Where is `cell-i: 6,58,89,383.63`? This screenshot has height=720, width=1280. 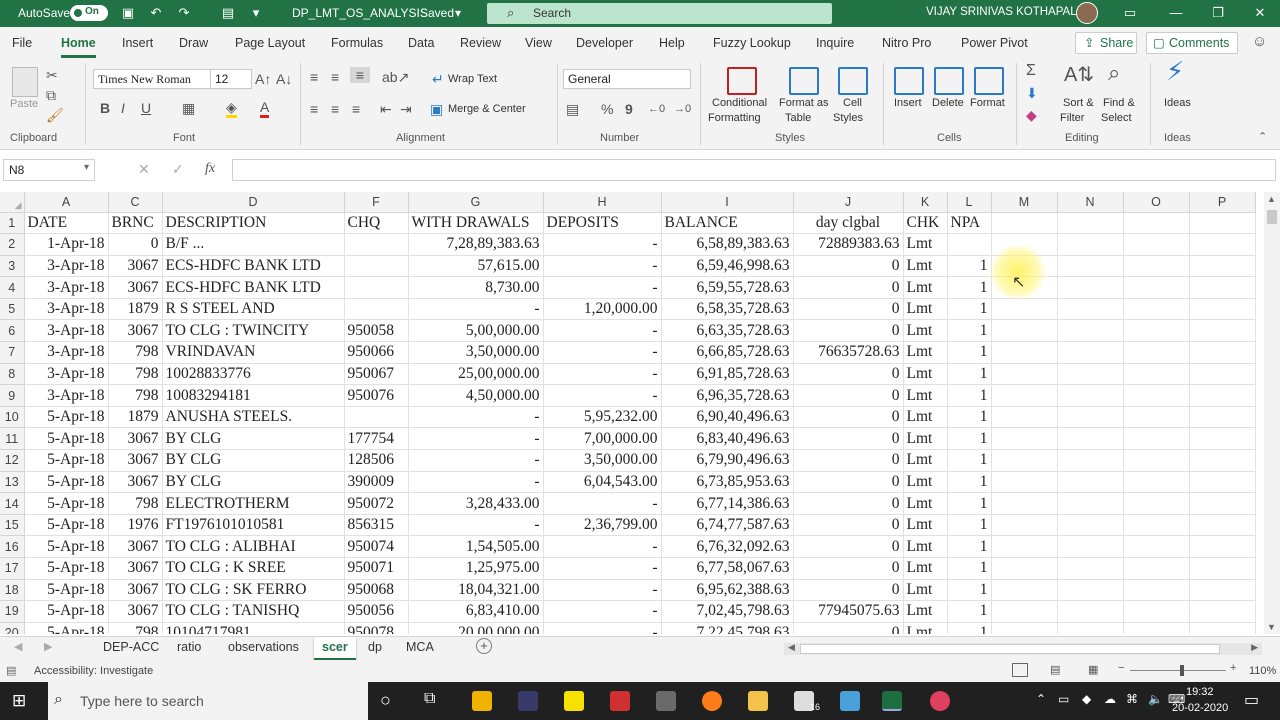
cell-i: 6,58,89,383.63 is located at coordinates (727, 244).